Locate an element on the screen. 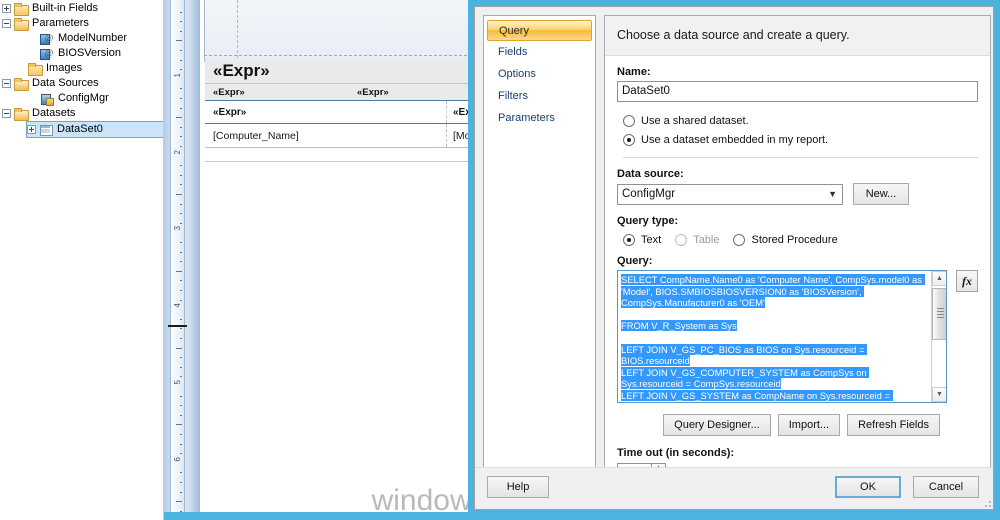  name-label: Name: is located at coordinates (634, 72).